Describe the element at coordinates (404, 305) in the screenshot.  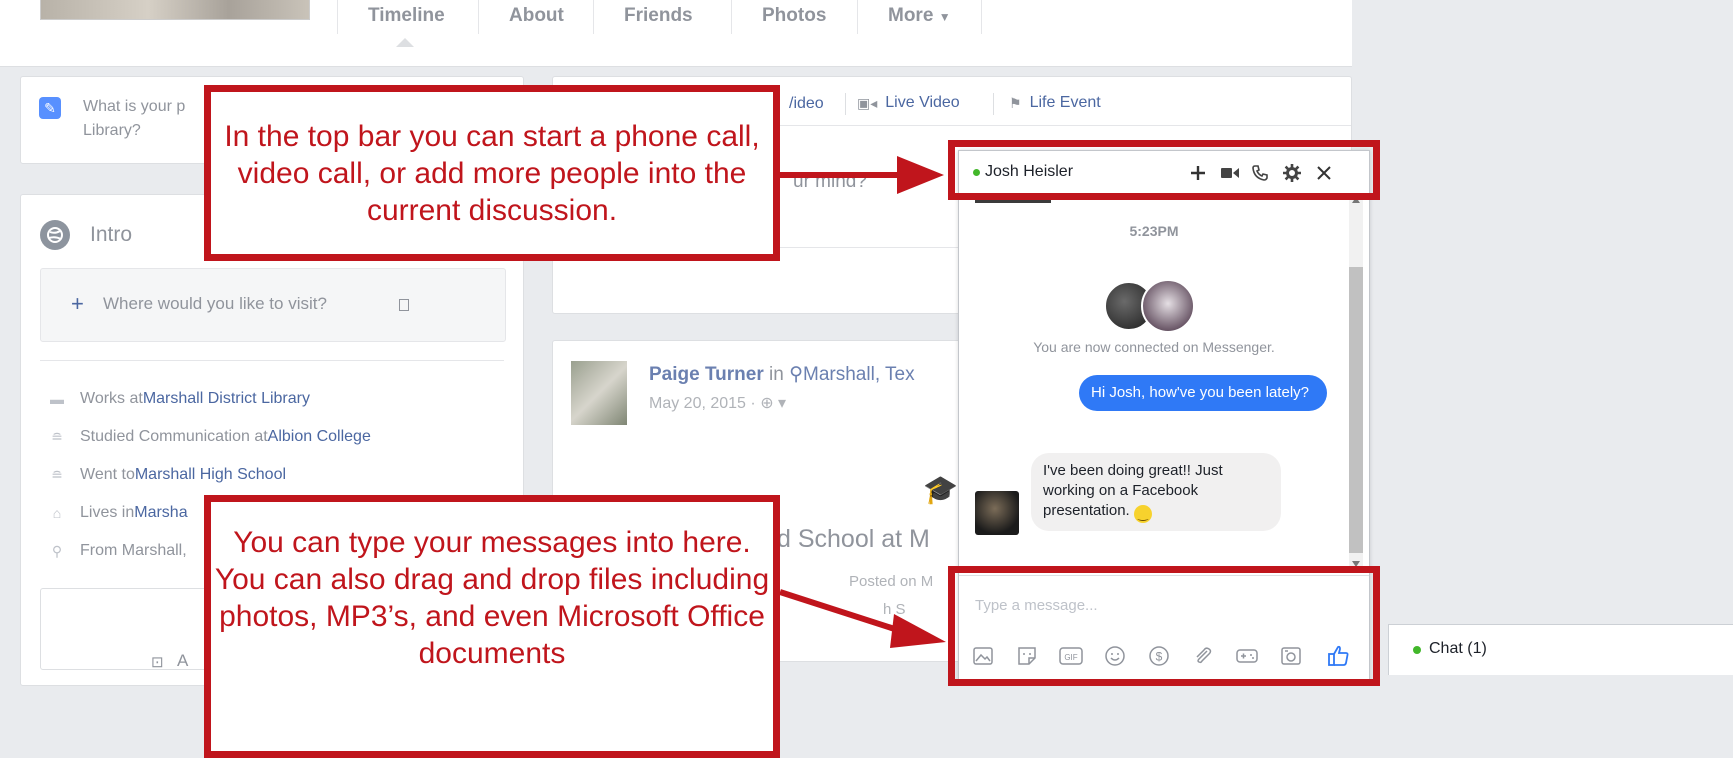
I see `edit-icon` at that location.